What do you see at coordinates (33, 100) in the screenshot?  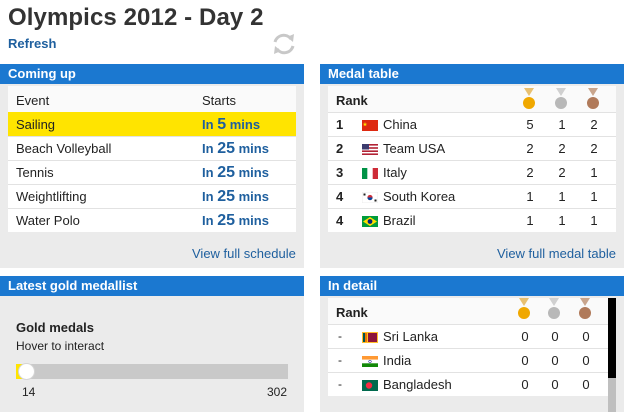 I see `event-column-header: Event` at bounding box center [33, 100].